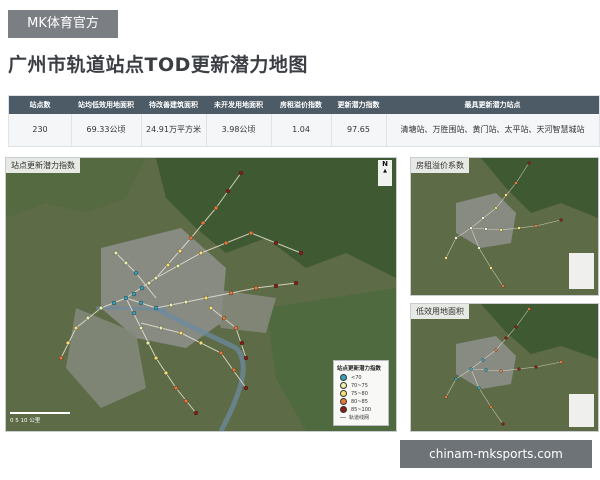  What do you see at coordinates (440, 311) in the screenshot?
I see `map-label: 低效用地面积` at bounding box center [440, 311].